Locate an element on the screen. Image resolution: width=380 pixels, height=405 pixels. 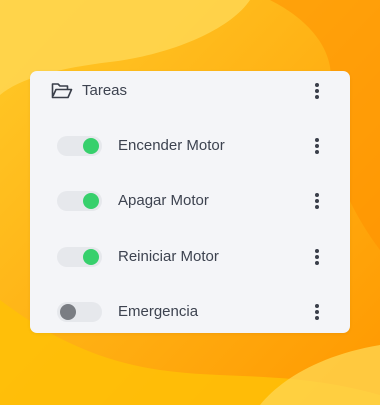
task-label: Reiniciar Motor is located at coordinates (168, 256).